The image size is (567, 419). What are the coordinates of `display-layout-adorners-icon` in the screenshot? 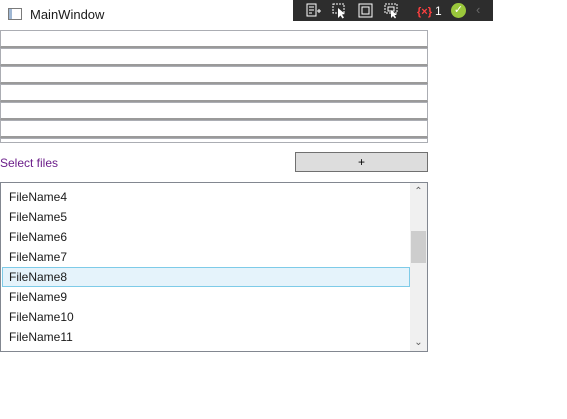 It's located at (365, 10).